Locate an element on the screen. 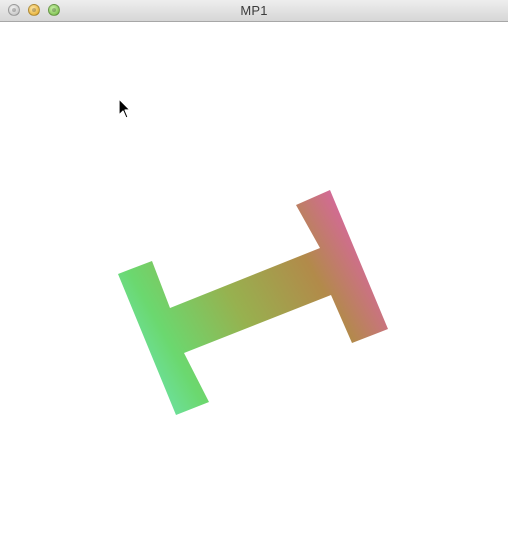  window-title: MP1 is located at coordinates (254, 10).